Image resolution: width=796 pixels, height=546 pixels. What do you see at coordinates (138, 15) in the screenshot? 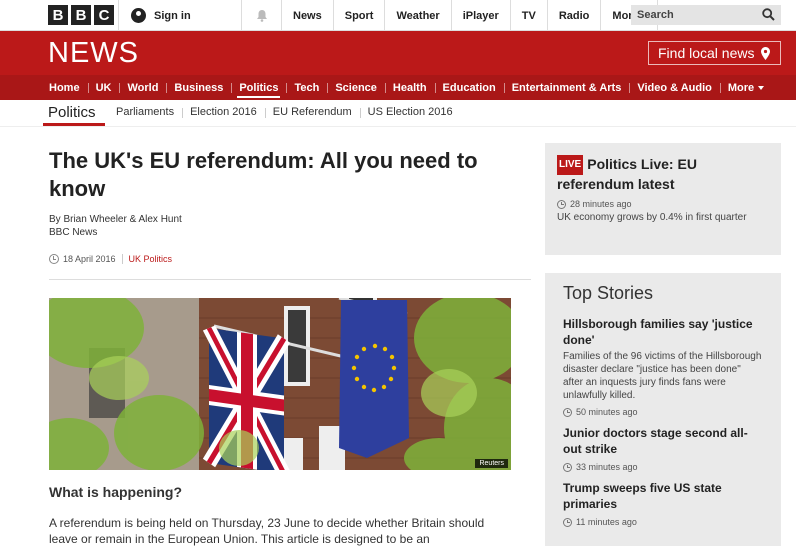
I see `user-icon` at bounding box center [138, 15].